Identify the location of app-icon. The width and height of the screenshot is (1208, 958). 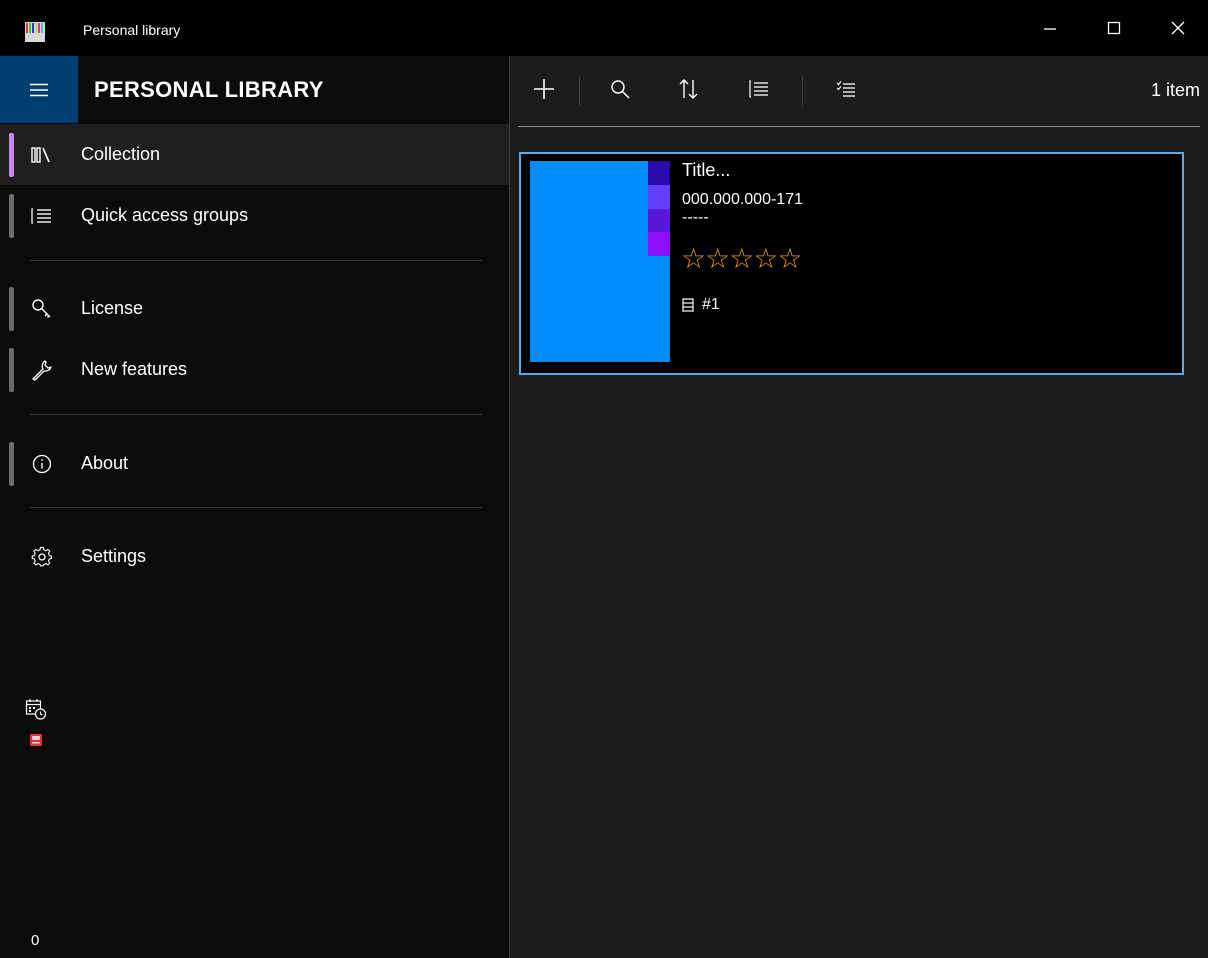
(35, 32).